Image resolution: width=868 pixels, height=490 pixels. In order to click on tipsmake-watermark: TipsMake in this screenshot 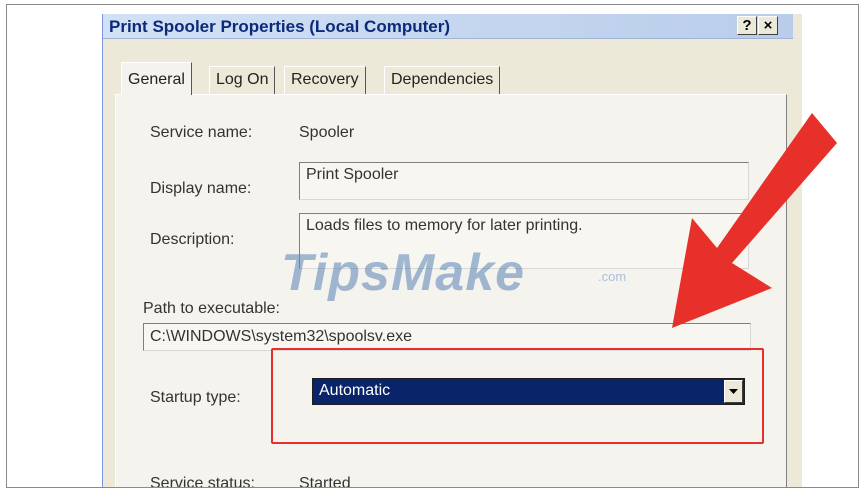, I will do `click(403, 273)`.